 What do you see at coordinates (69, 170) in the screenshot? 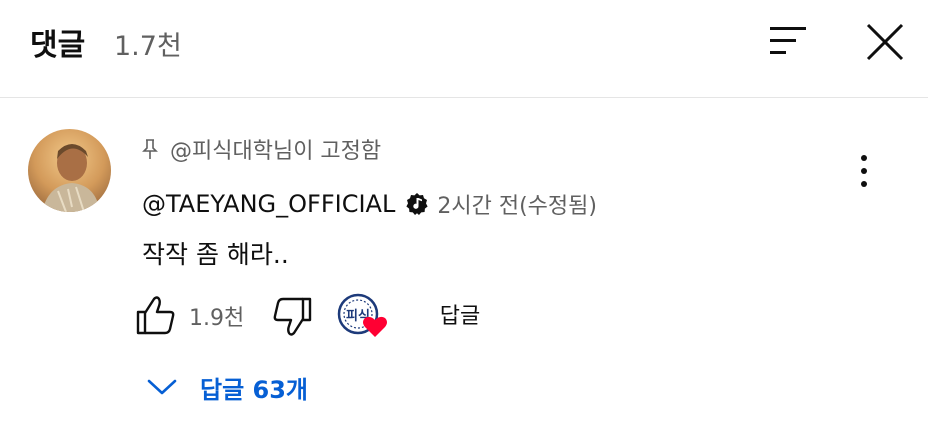
I see `author-avatar` at bounding box center [69, 170].